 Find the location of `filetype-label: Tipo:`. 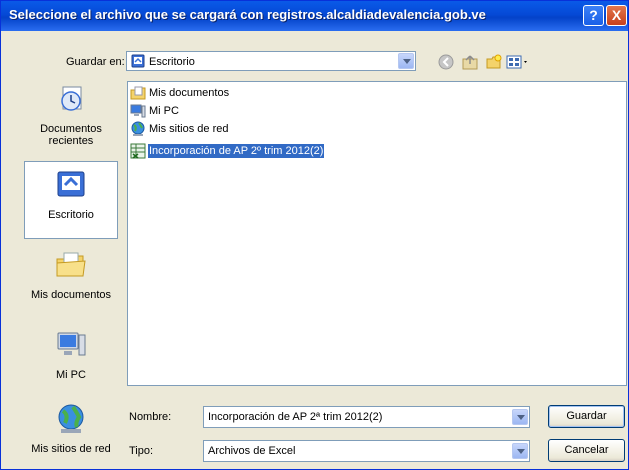

filetype-label: Tipo: is located at coordinates (141, 451).